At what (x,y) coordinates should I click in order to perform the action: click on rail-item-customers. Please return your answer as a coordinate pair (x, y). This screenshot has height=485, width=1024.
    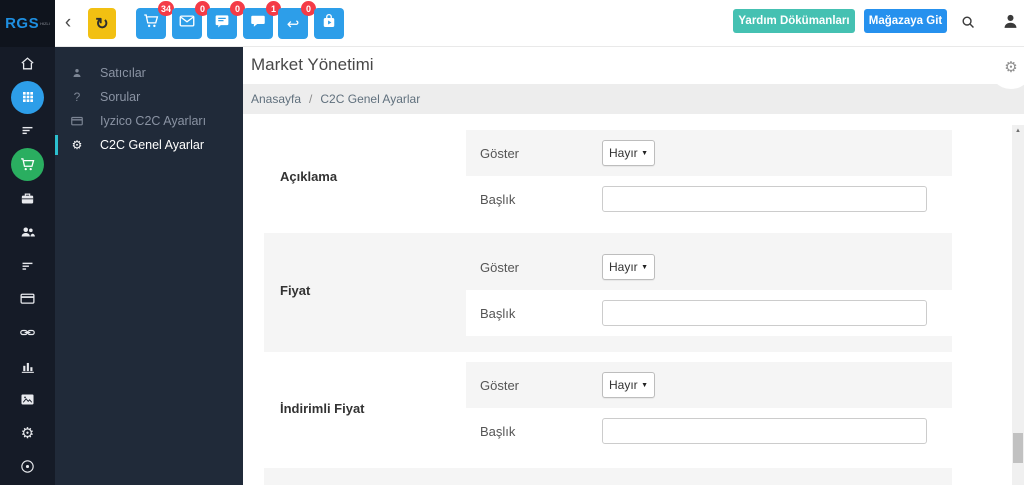
    Looking at the image, I should click on (27, 232).